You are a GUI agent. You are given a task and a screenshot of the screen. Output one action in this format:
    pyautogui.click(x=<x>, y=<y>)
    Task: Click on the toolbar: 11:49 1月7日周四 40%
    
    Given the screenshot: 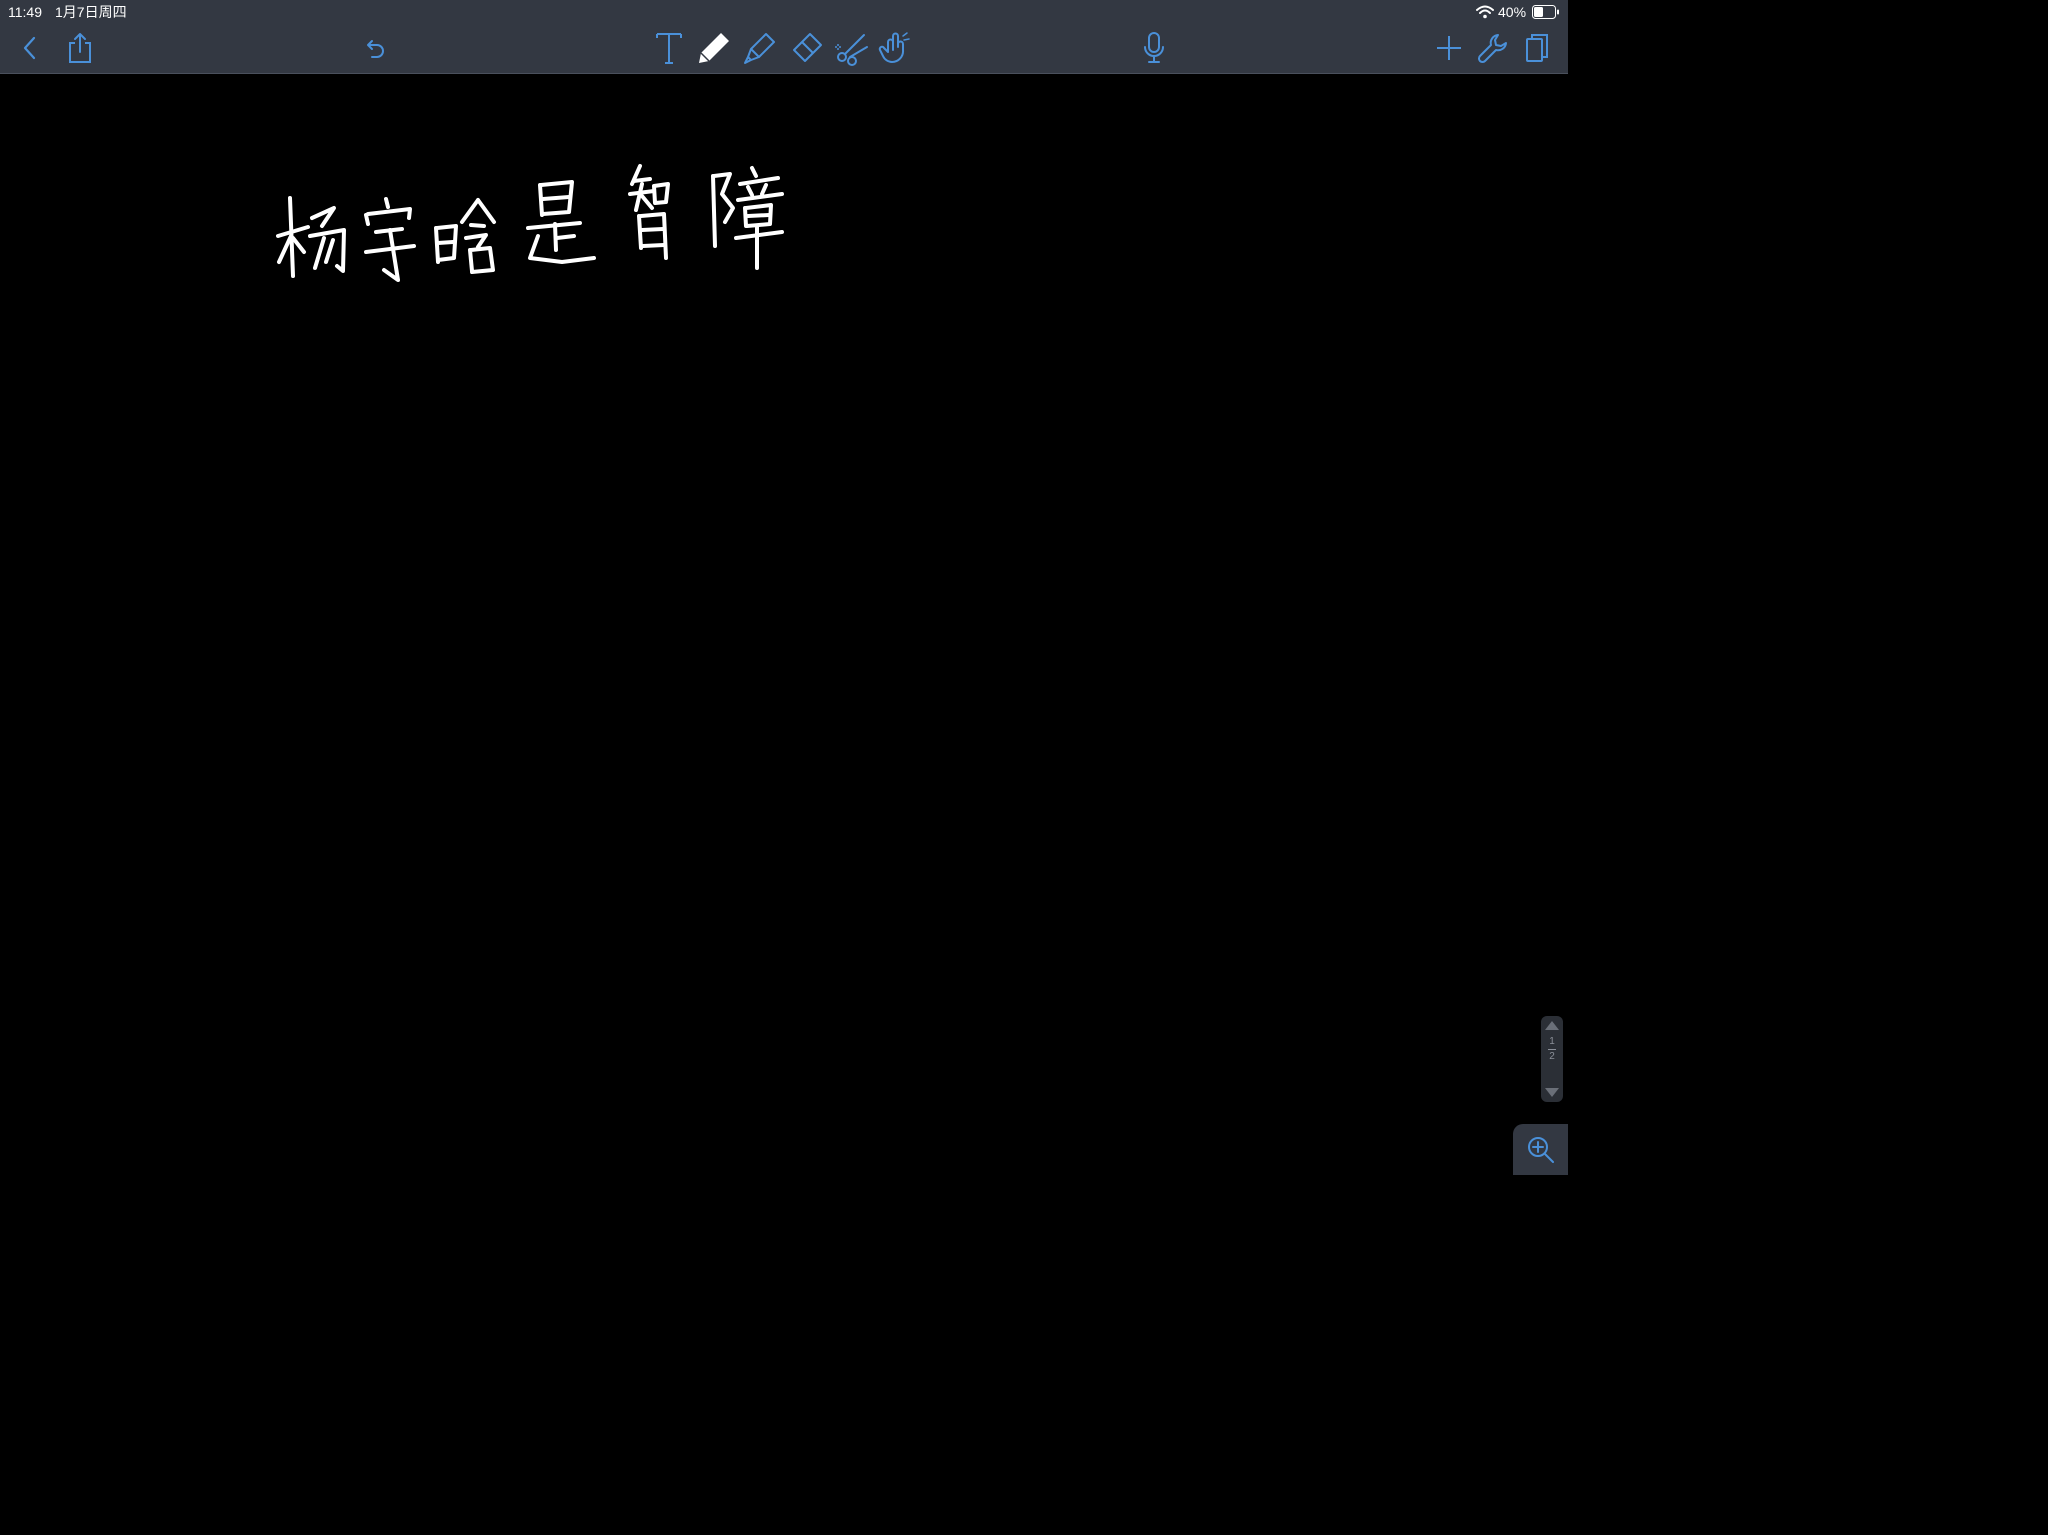 What is the action you would take?
    pyautogui.click(x=784, y=37)
    